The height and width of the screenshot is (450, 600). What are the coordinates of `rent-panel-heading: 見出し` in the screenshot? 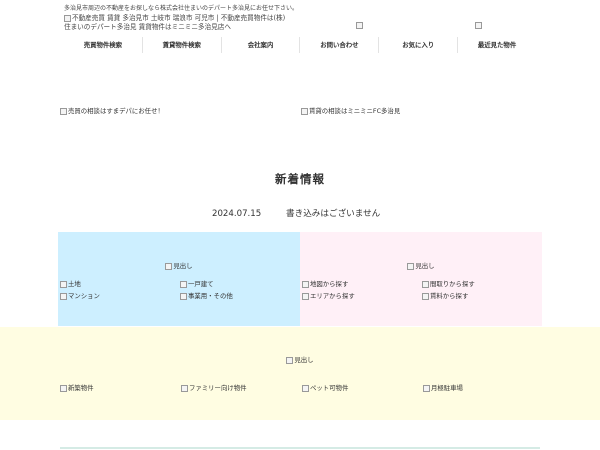 It's located at (421, 265).